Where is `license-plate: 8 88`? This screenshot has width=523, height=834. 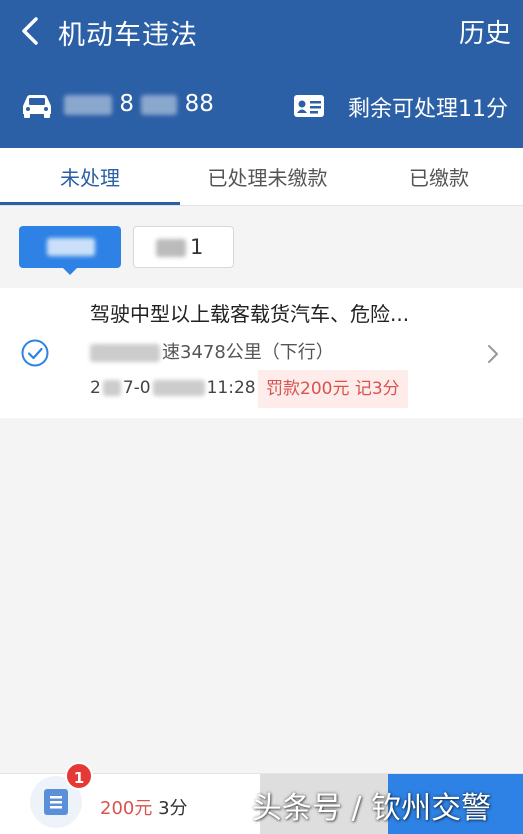
license-plate: 8 88 is located at coordinates (139, 104).